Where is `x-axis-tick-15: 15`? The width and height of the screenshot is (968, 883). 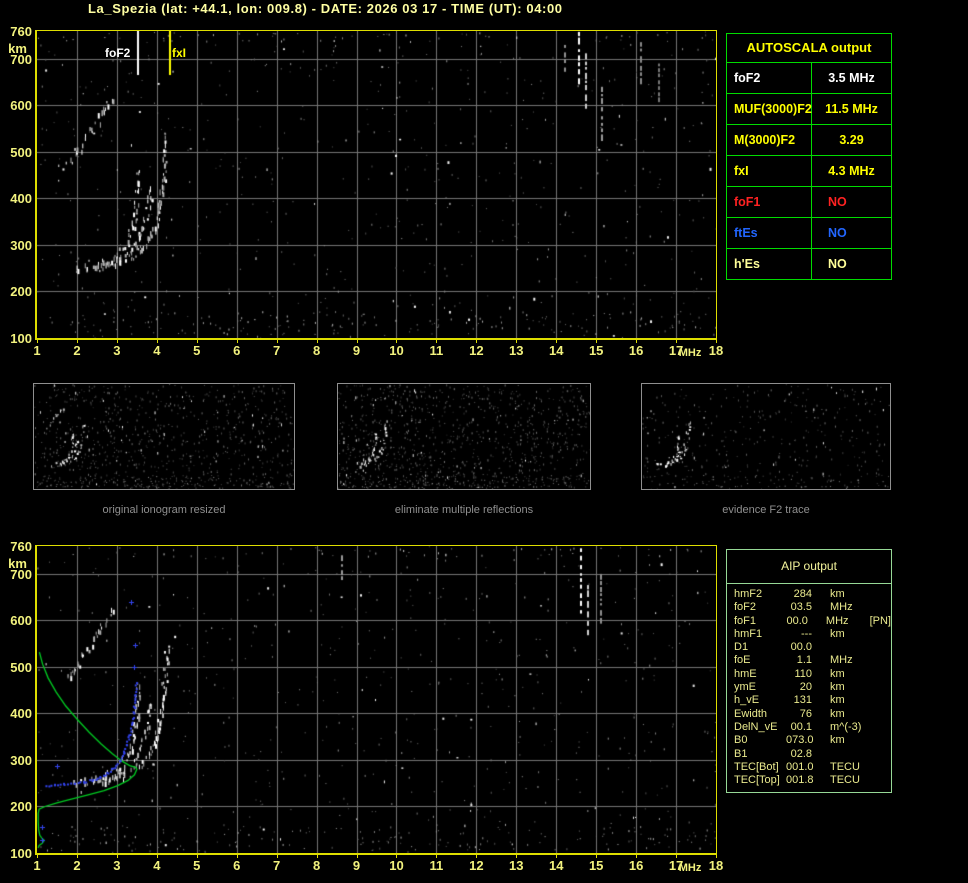 x-axis-tick-15: 15 is located at coordinates (596, 350).